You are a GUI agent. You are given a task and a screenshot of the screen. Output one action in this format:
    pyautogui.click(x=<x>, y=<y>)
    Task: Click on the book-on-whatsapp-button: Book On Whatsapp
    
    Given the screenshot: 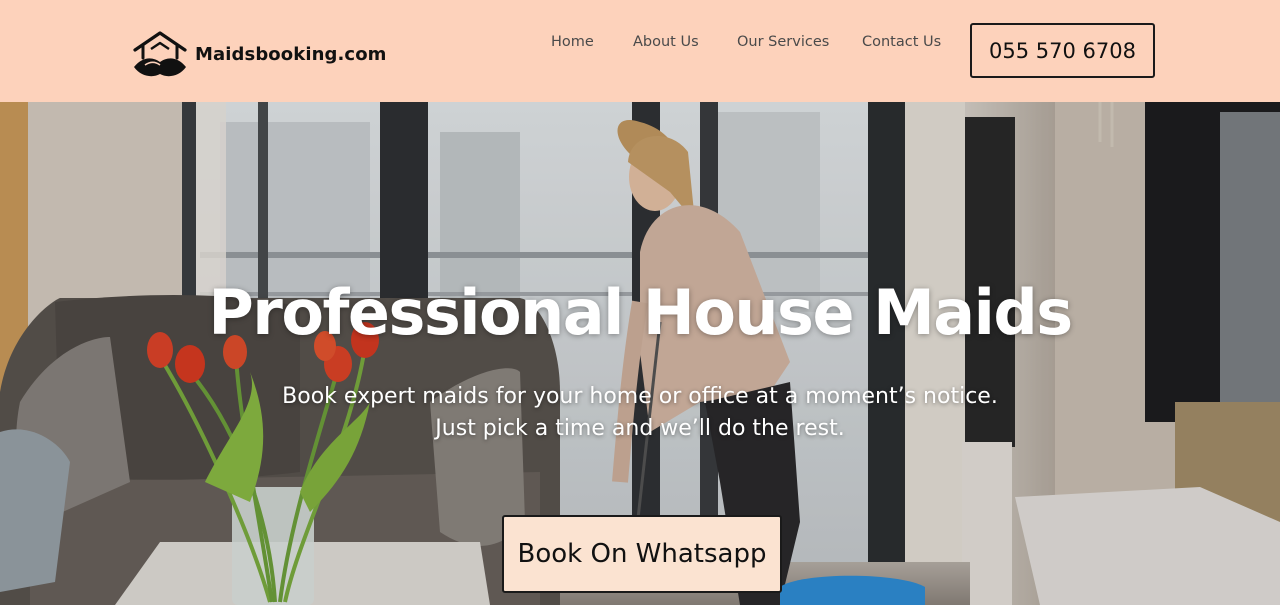 What is the action you would take?
    pyautogui.click(x=642, y=554)
    